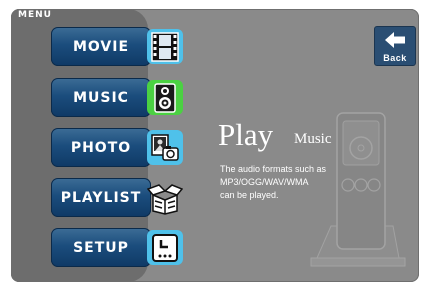 Image resolution: width=427 pixels, height=289 pixels. What do you see at coordinates (246, 134) in the screenshot?
I see `page-title: Play` at bounding box center [246, 134].